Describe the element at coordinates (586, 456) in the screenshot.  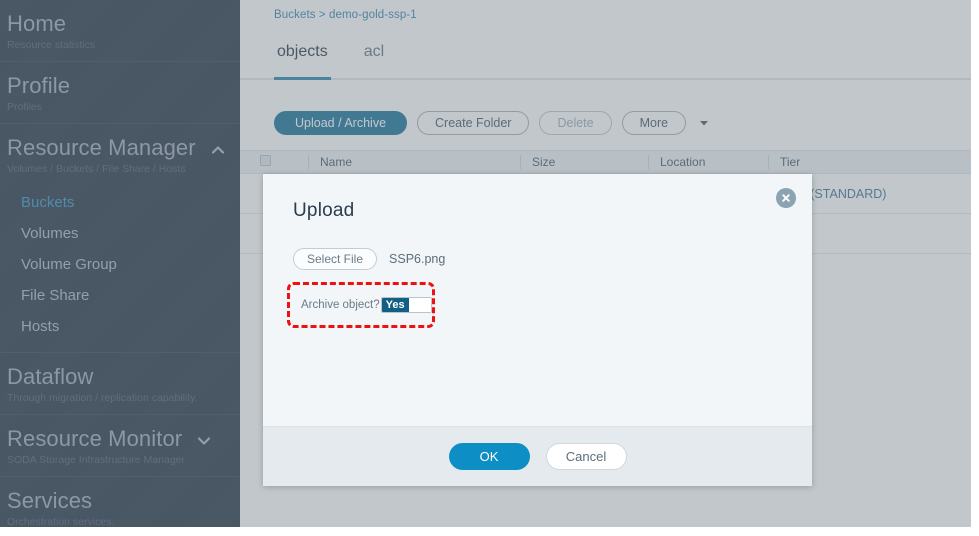
I see `cancel-button: Cancel` at that location.